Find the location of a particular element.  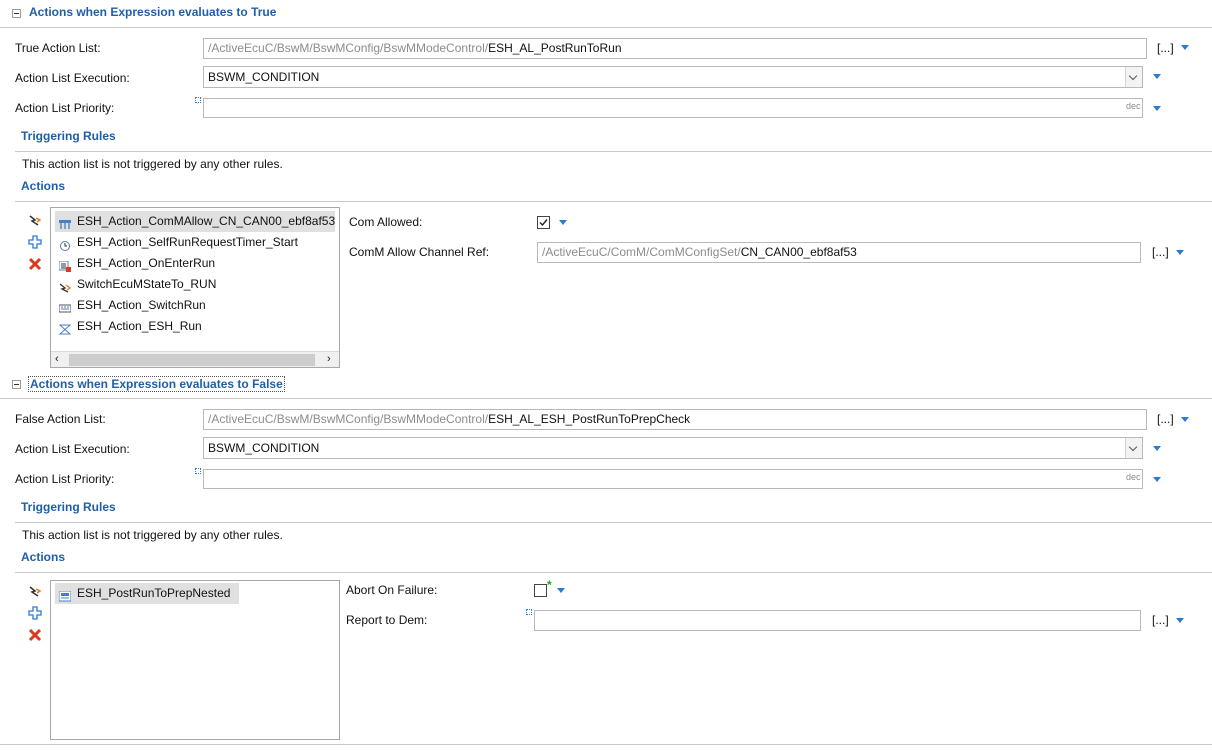

false-actions-title: Actions is located at coordinates (43, 557).